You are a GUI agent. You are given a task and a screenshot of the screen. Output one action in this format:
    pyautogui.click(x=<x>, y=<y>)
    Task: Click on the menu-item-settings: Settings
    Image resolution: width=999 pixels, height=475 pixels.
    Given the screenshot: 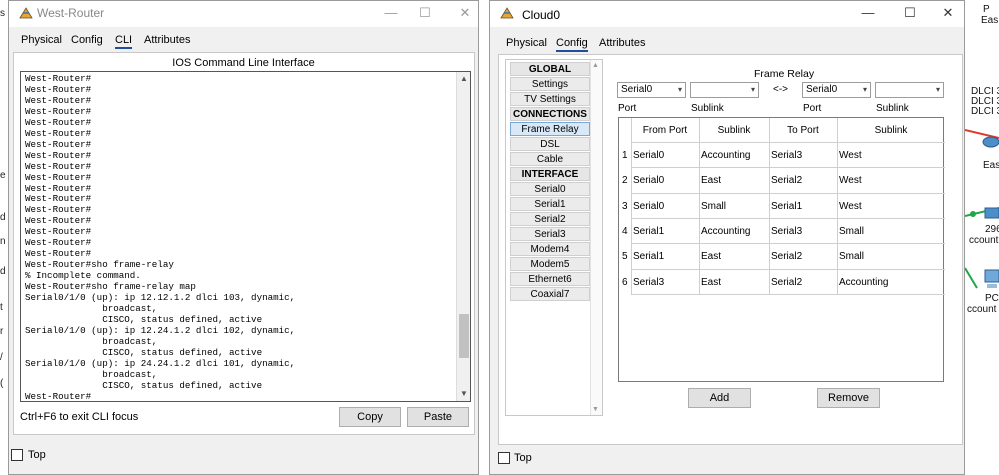 What is the action you would take?
    pyautogui.click(x=550, y=84)
    